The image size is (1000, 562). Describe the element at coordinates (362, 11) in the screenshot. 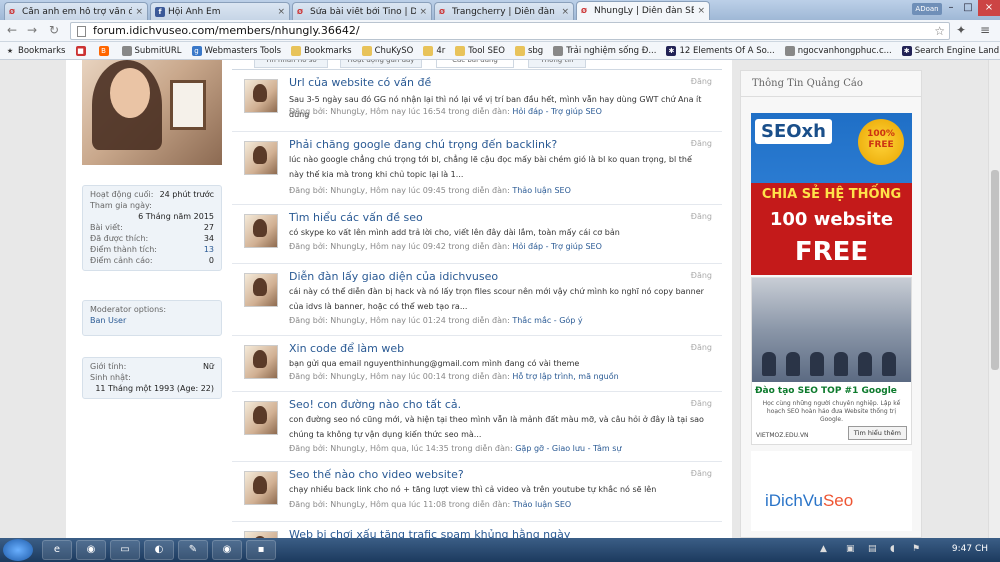

I see `browser-tab: Ø Sửa bài viết bởi Tino | Diễ ×` at that location.